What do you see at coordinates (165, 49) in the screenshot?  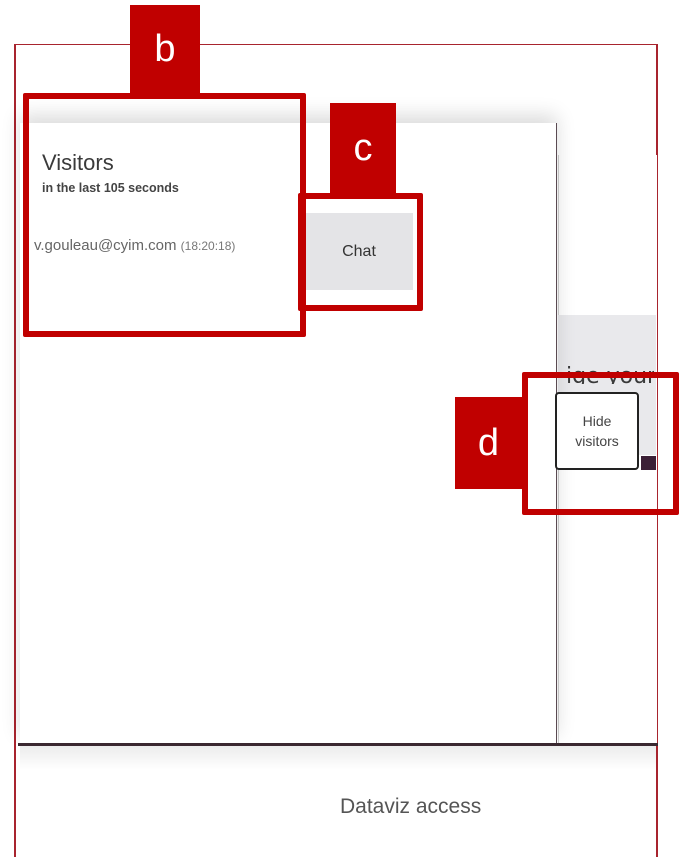 I see `annotation-label-b: b` at bounding box center [165, 49].